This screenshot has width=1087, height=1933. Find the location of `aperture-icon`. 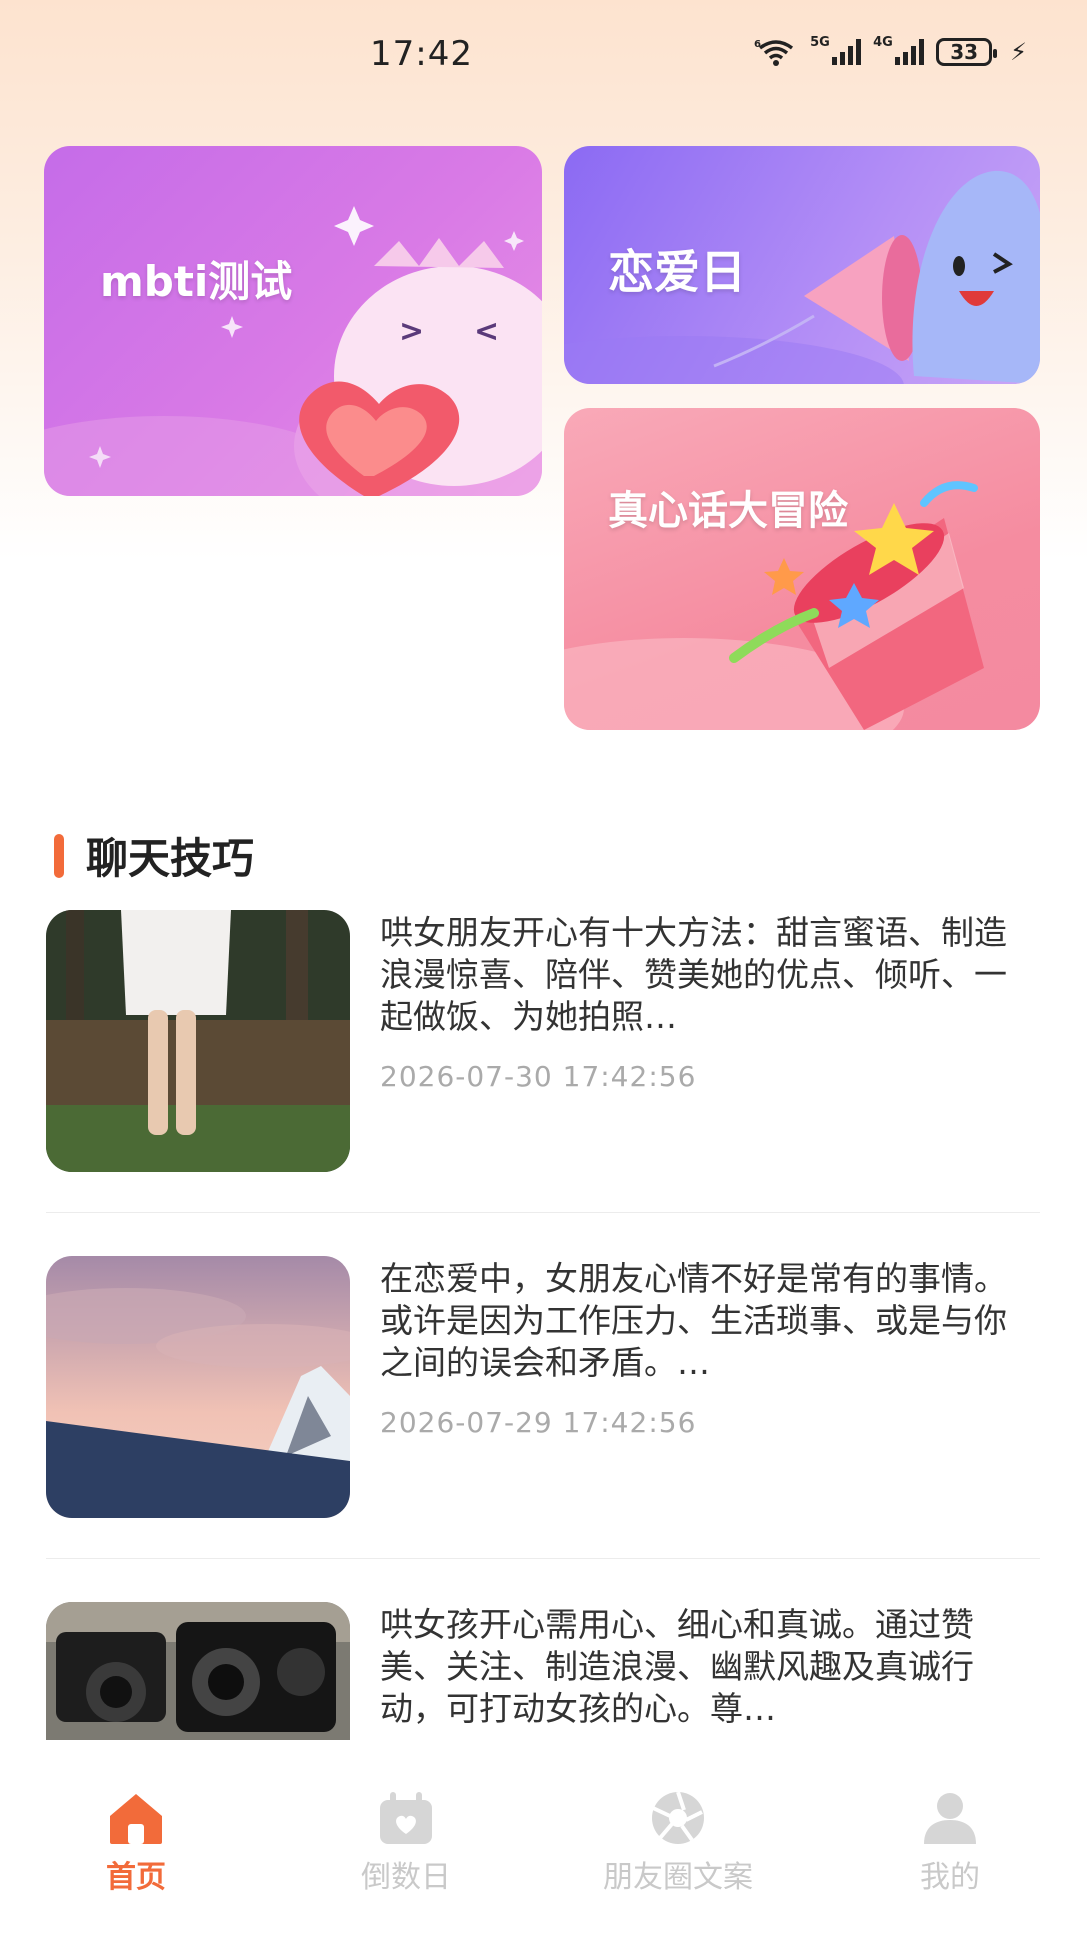

aperture-icon is located at coordinates (678, 1818).